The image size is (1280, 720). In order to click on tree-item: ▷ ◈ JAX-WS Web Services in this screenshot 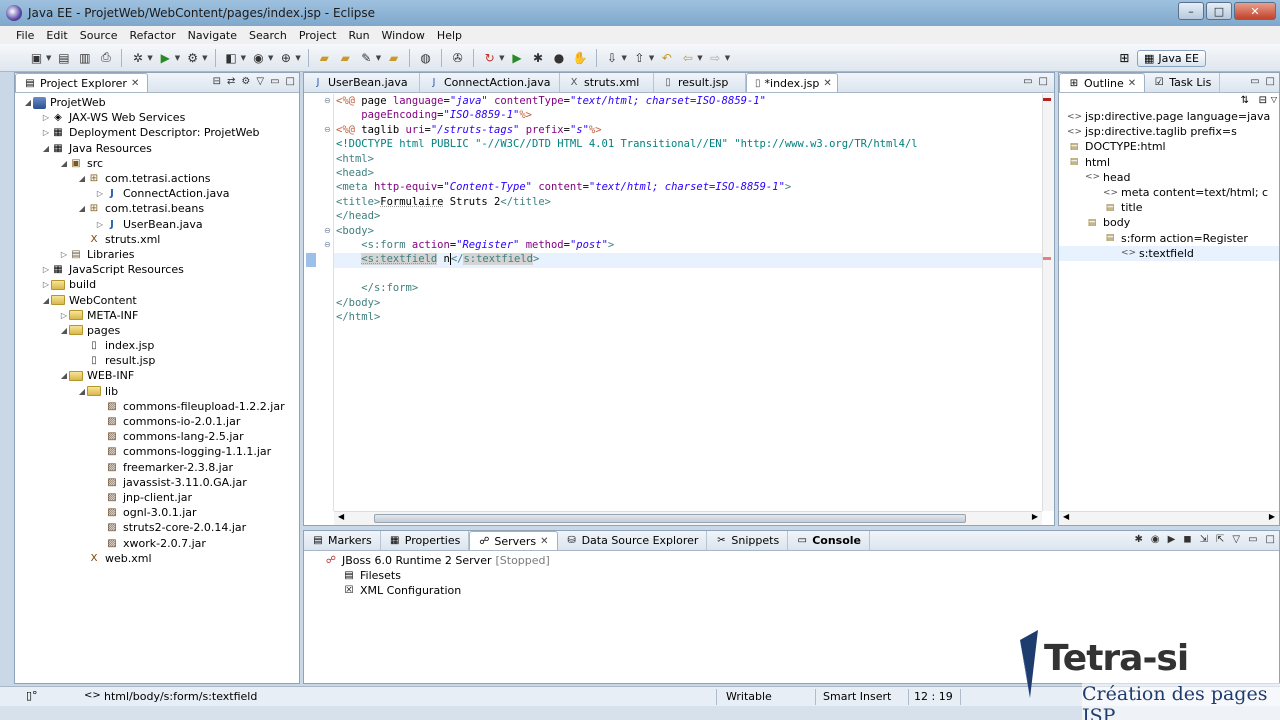, I will do `click(157, 117)`.